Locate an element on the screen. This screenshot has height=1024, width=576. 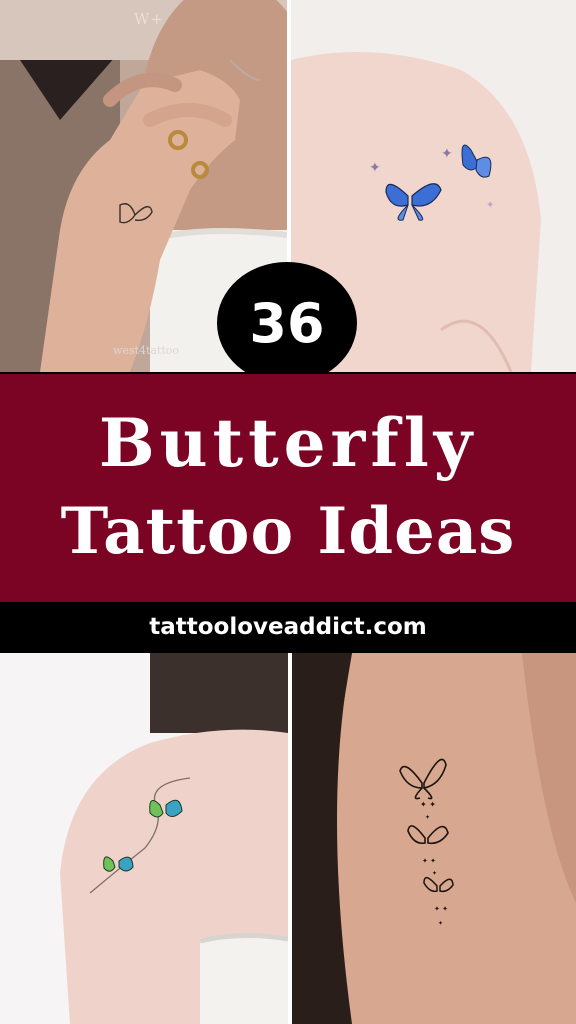
count-badge-number: 36 is located at coordinates (287, 323).